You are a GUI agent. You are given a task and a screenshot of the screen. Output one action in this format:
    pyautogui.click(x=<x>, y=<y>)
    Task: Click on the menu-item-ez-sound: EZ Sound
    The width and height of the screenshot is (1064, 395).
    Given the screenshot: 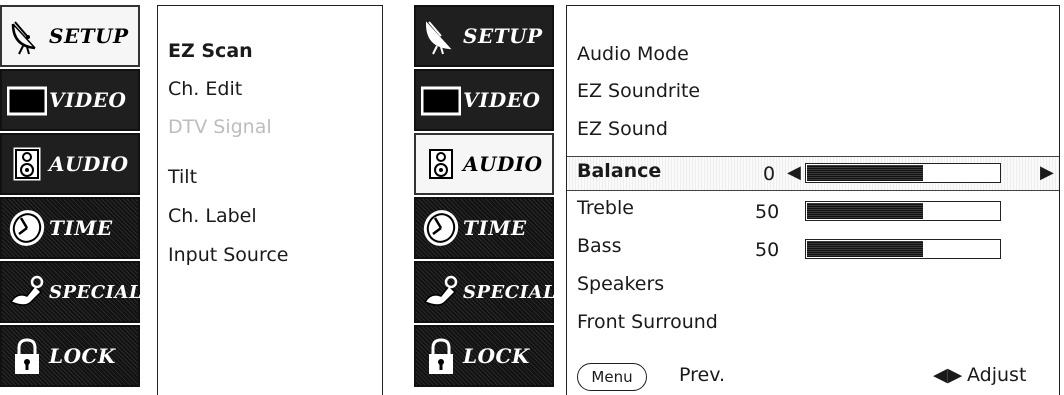 What is the action you would take?
    pyautogui.click(x=622, y=129)
    